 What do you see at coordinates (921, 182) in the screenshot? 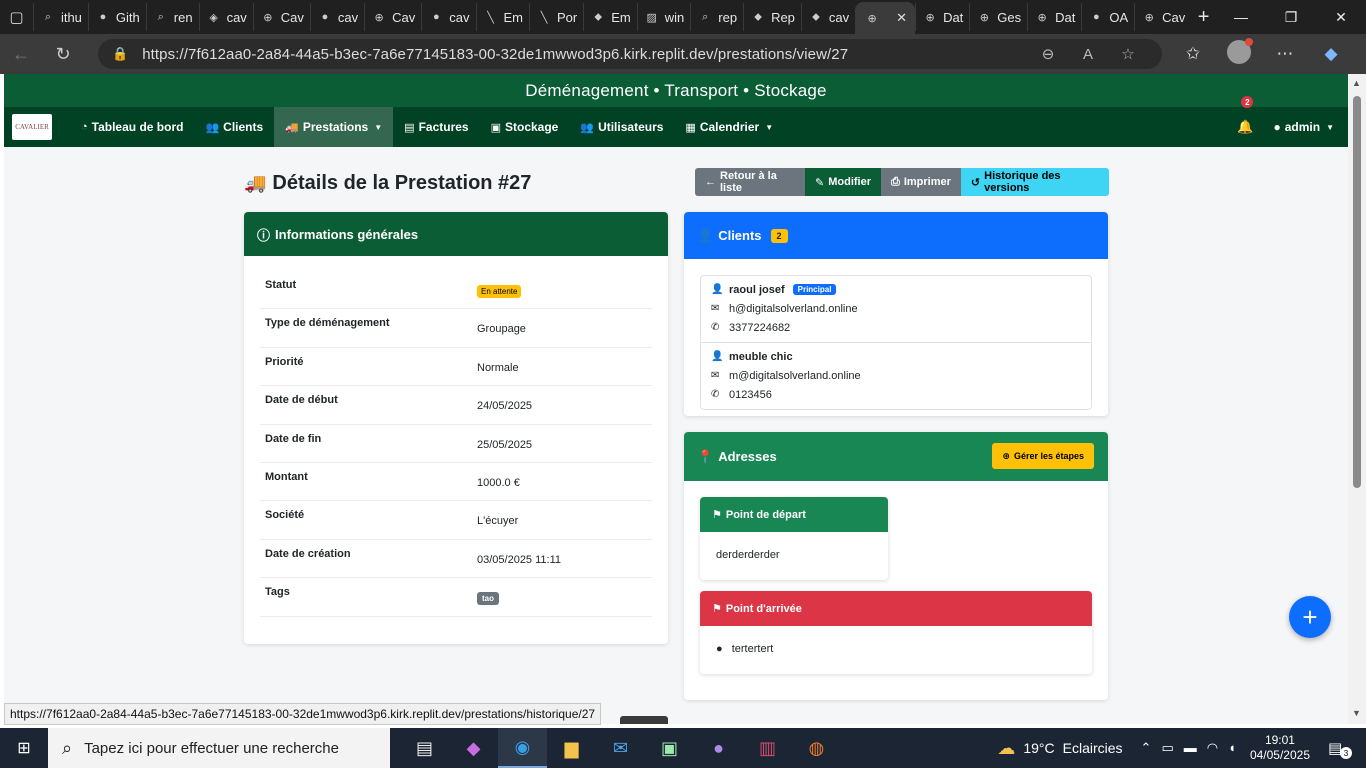
I see `print-button: ⎙ Imprimer` at bounding box center [921, 182].